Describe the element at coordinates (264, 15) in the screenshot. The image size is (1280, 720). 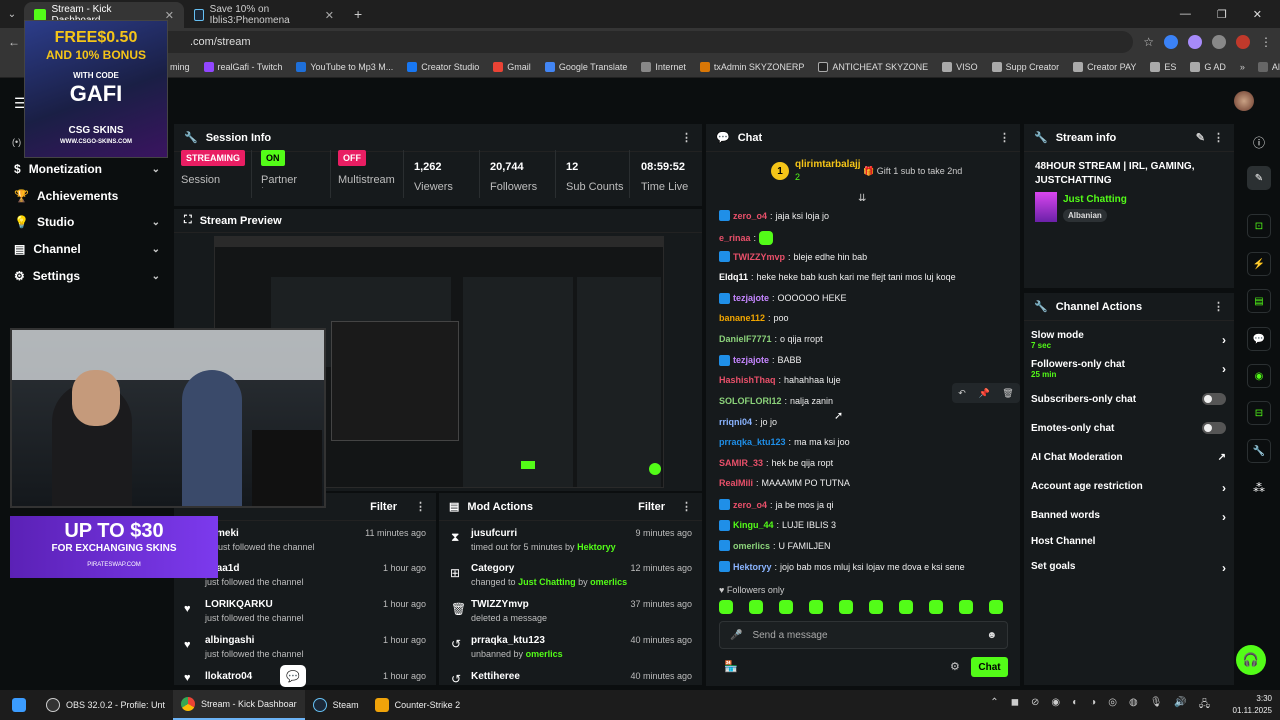
I see `tab-steam-sale: Save 10% on Iblis3:Phenomena ✕` at that location.